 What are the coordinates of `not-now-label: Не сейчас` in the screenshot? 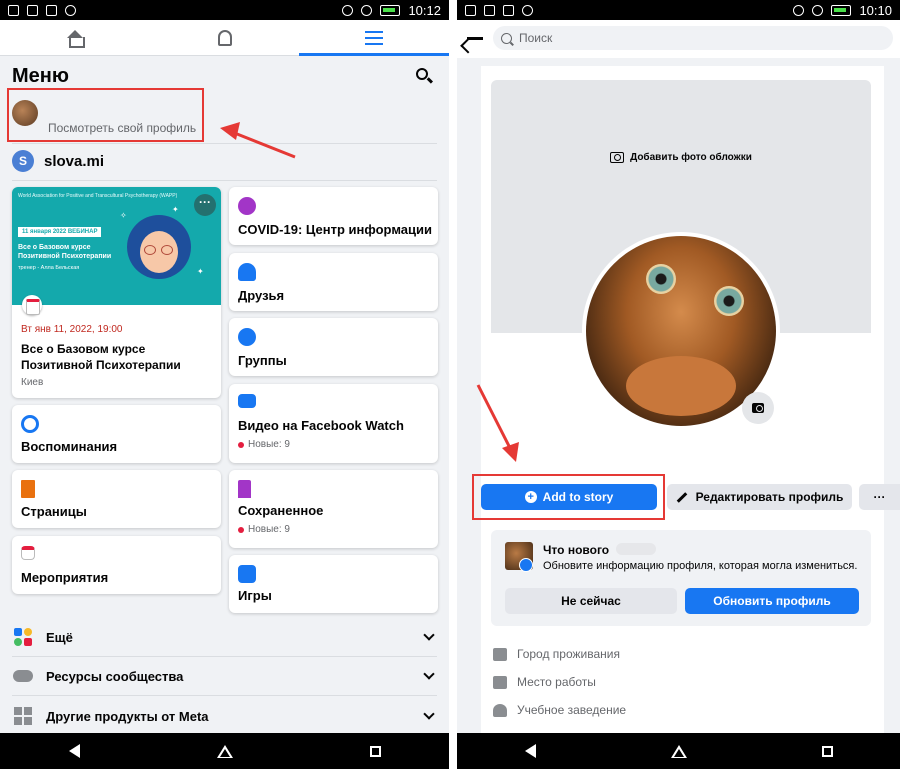 It's located at (591, 601).